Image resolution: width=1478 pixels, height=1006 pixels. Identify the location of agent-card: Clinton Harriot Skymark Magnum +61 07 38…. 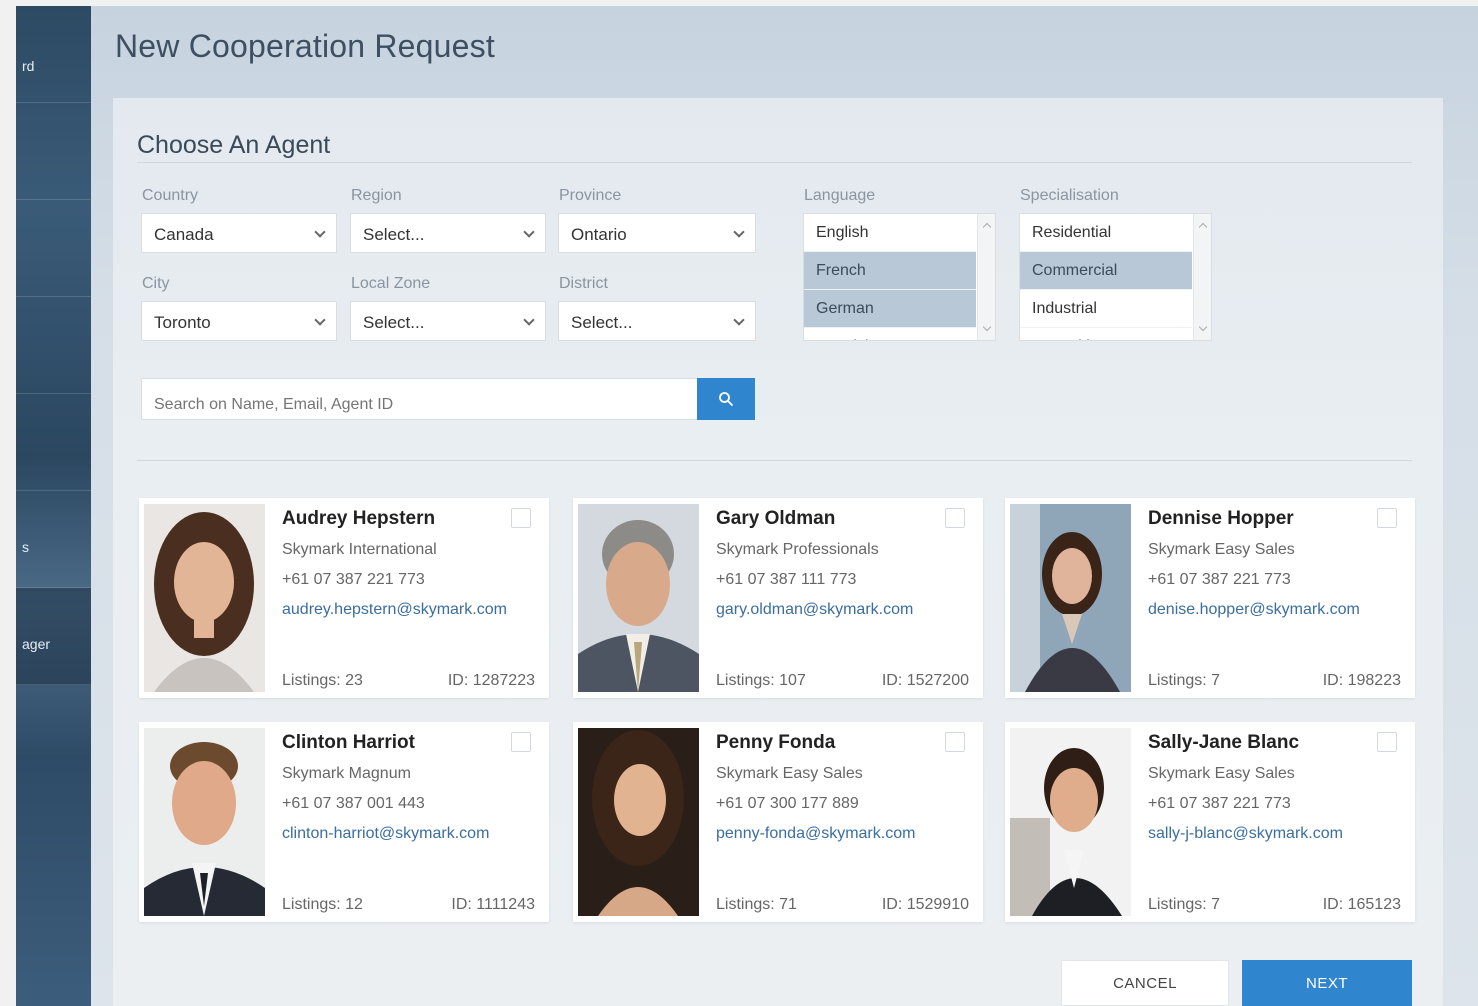
(344, 822).